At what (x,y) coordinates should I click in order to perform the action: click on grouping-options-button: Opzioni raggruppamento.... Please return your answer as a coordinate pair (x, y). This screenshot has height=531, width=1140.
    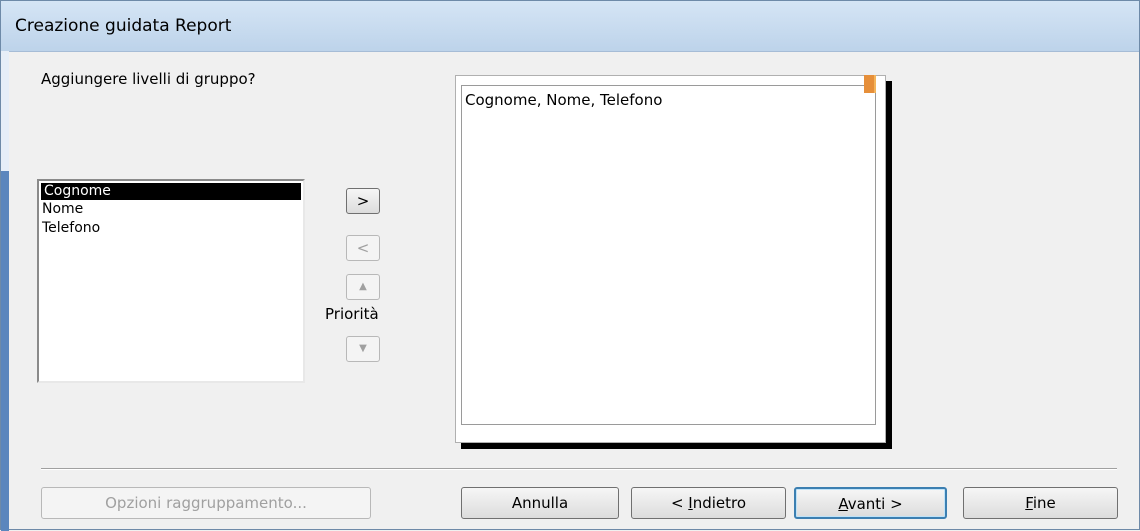
    Looking at the image, I should click on (206, 503).